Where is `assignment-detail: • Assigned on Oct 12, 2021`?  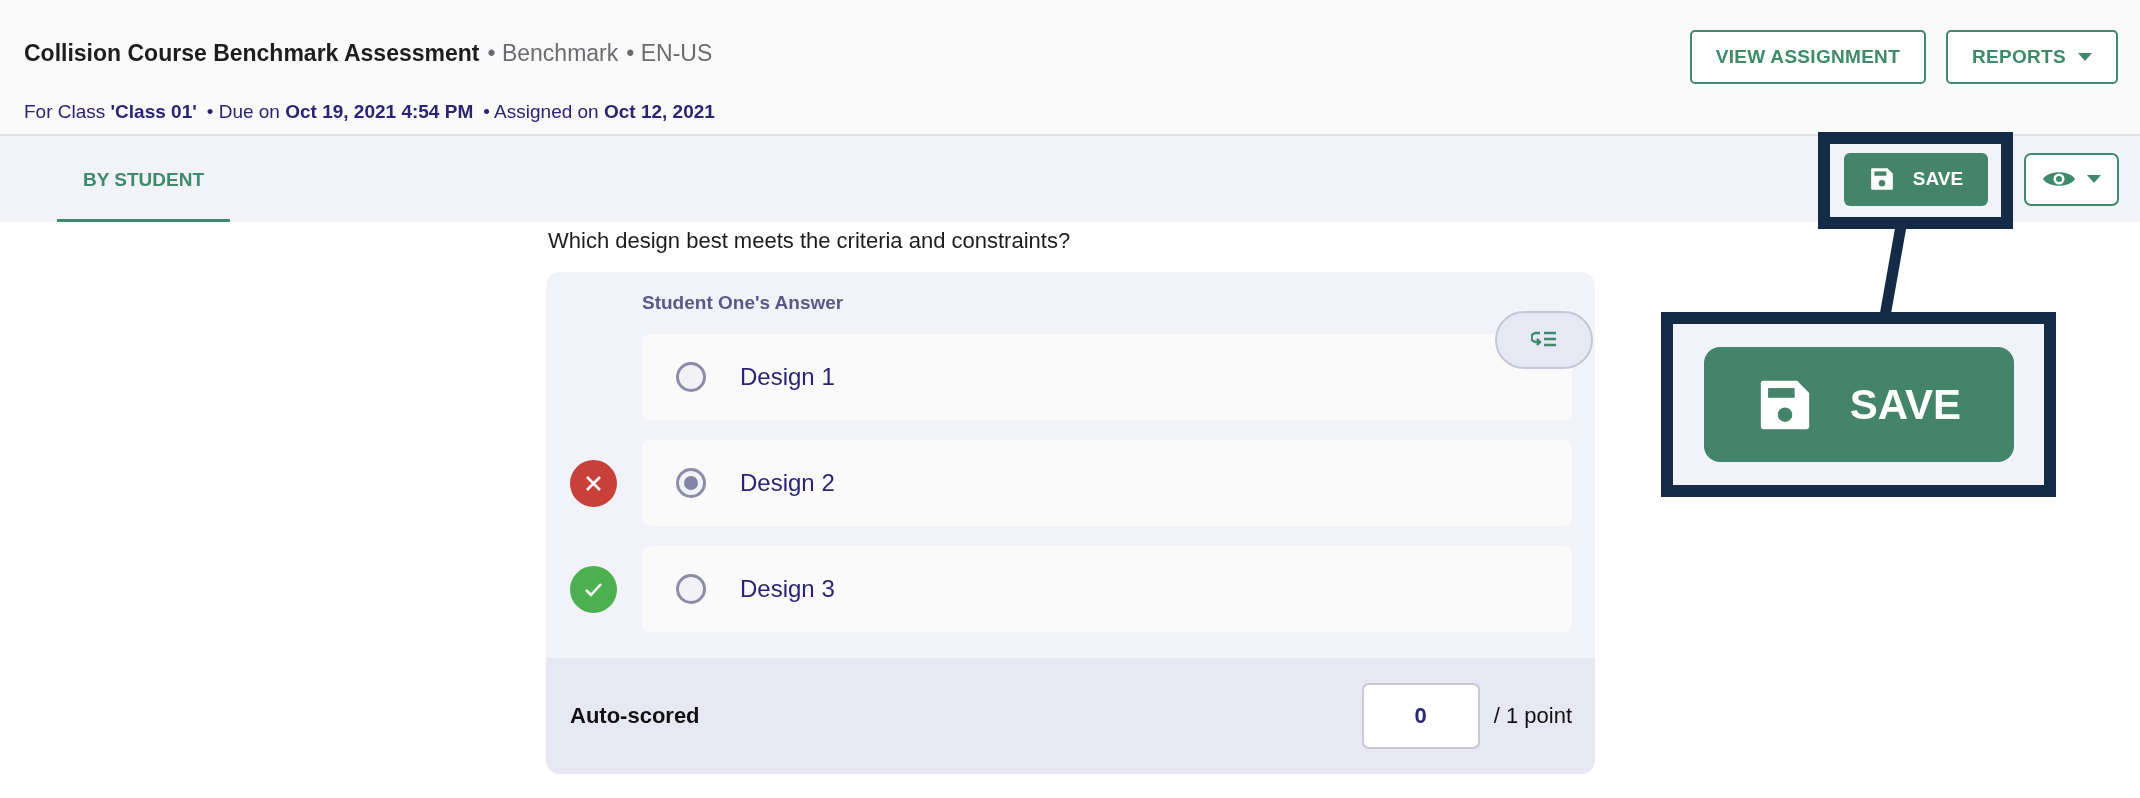
assignment-detail: • Assigned on Oct 12, 2021 is located at coordinates (599, 112).